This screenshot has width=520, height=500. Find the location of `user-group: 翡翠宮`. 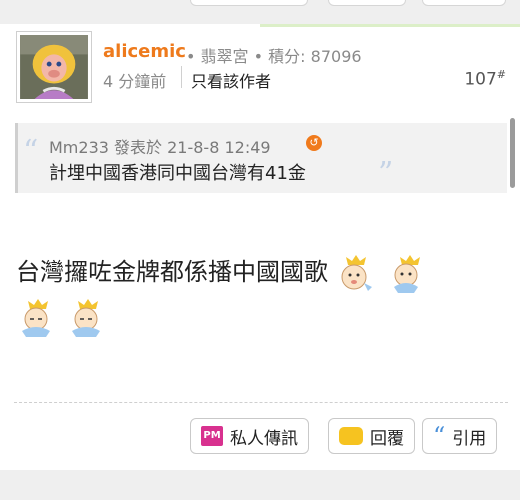

user-group: 翡翠宮 is located at coordinates (224, 56).